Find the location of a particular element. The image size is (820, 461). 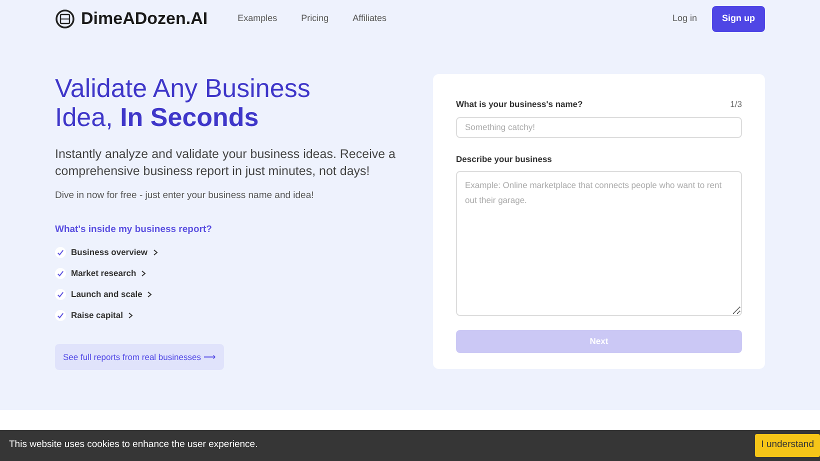

accept-cookies-button: I understand is located at coordinates (787, 445).